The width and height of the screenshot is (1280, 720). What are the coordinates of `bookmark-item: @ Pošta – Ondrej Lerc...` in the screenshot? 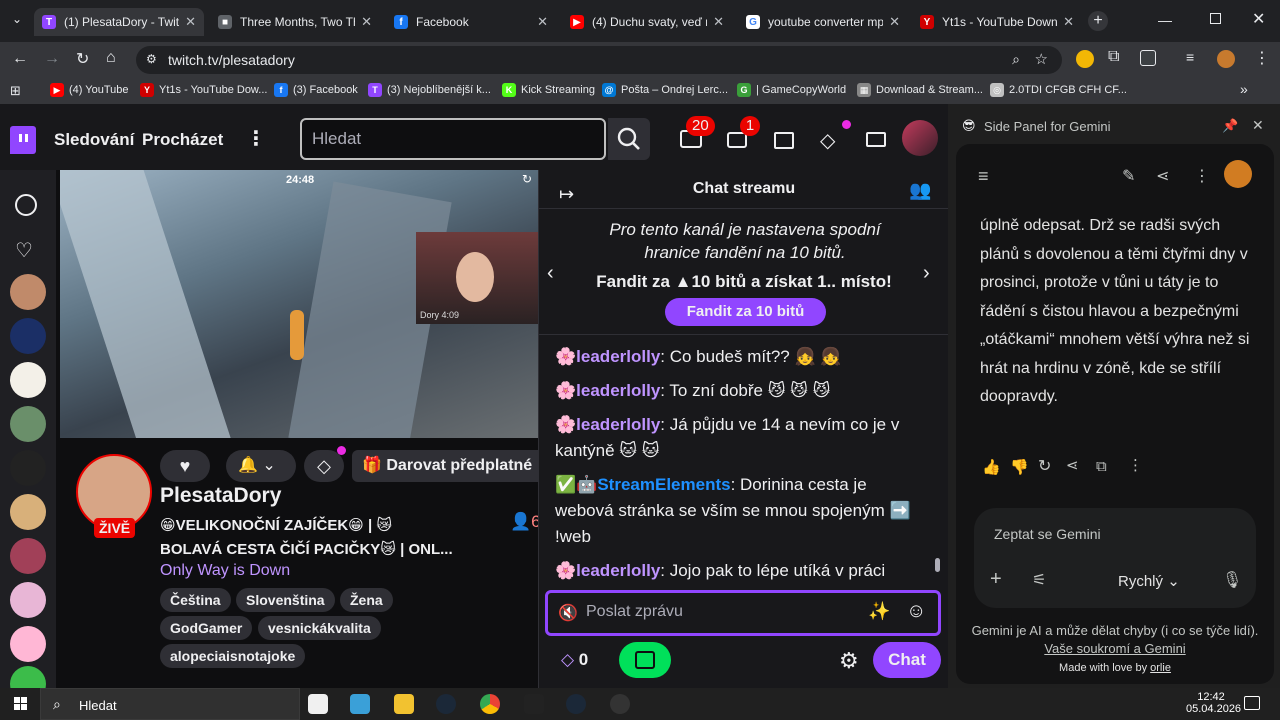 It's located at (665, 90).